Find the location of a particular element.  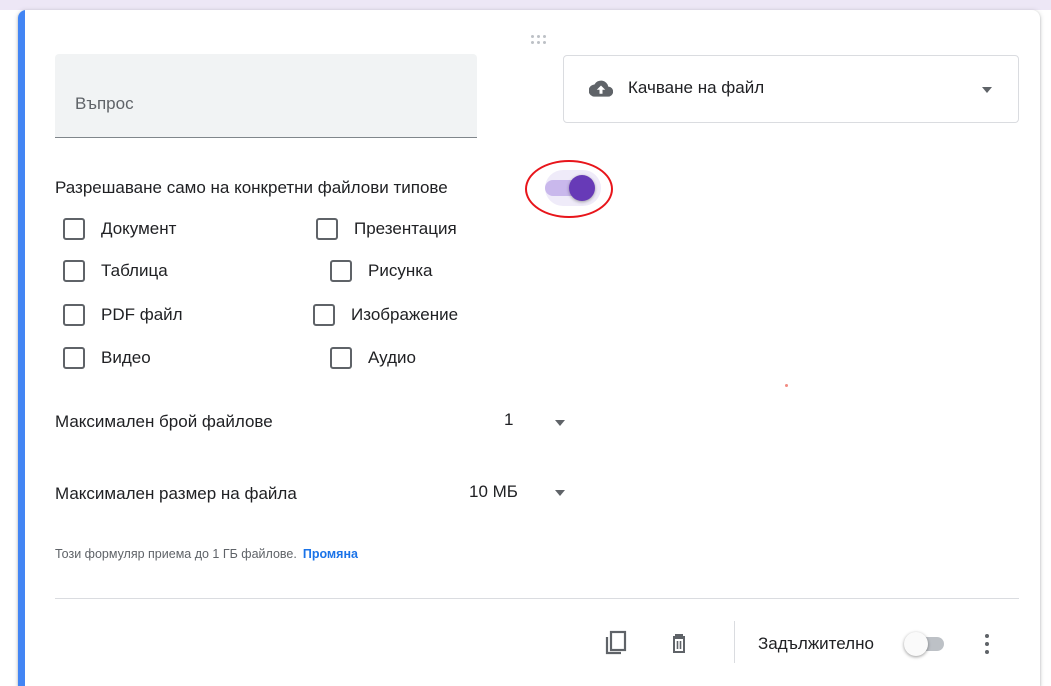

checkbox-presentation: Презентация is located at coordinates (386, 229).